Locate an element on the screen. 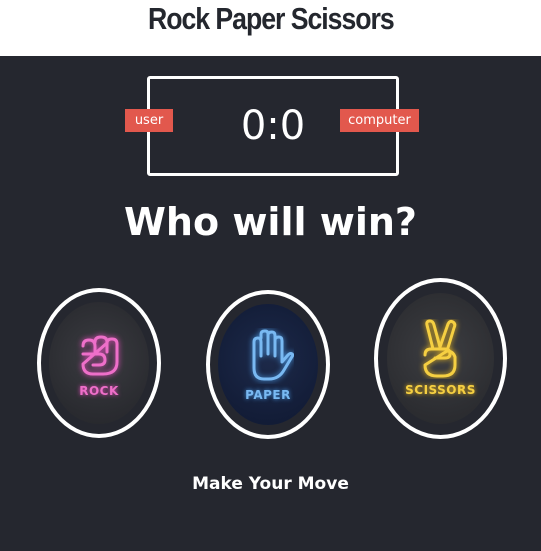 The image size is (541, 551). scissors-peace-hand-icon is located at coordinates (439, 348).